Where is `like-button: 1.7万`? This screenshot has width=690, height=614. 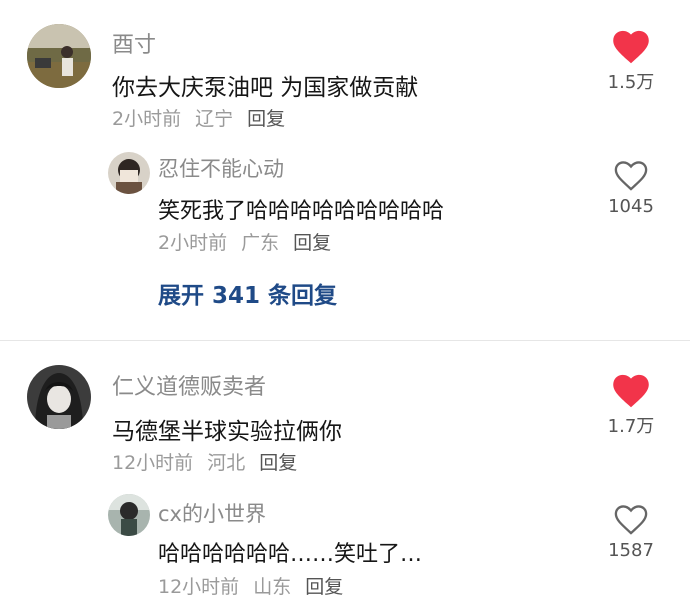
like-button: 1.7万 is located at coordinates (631, 406).